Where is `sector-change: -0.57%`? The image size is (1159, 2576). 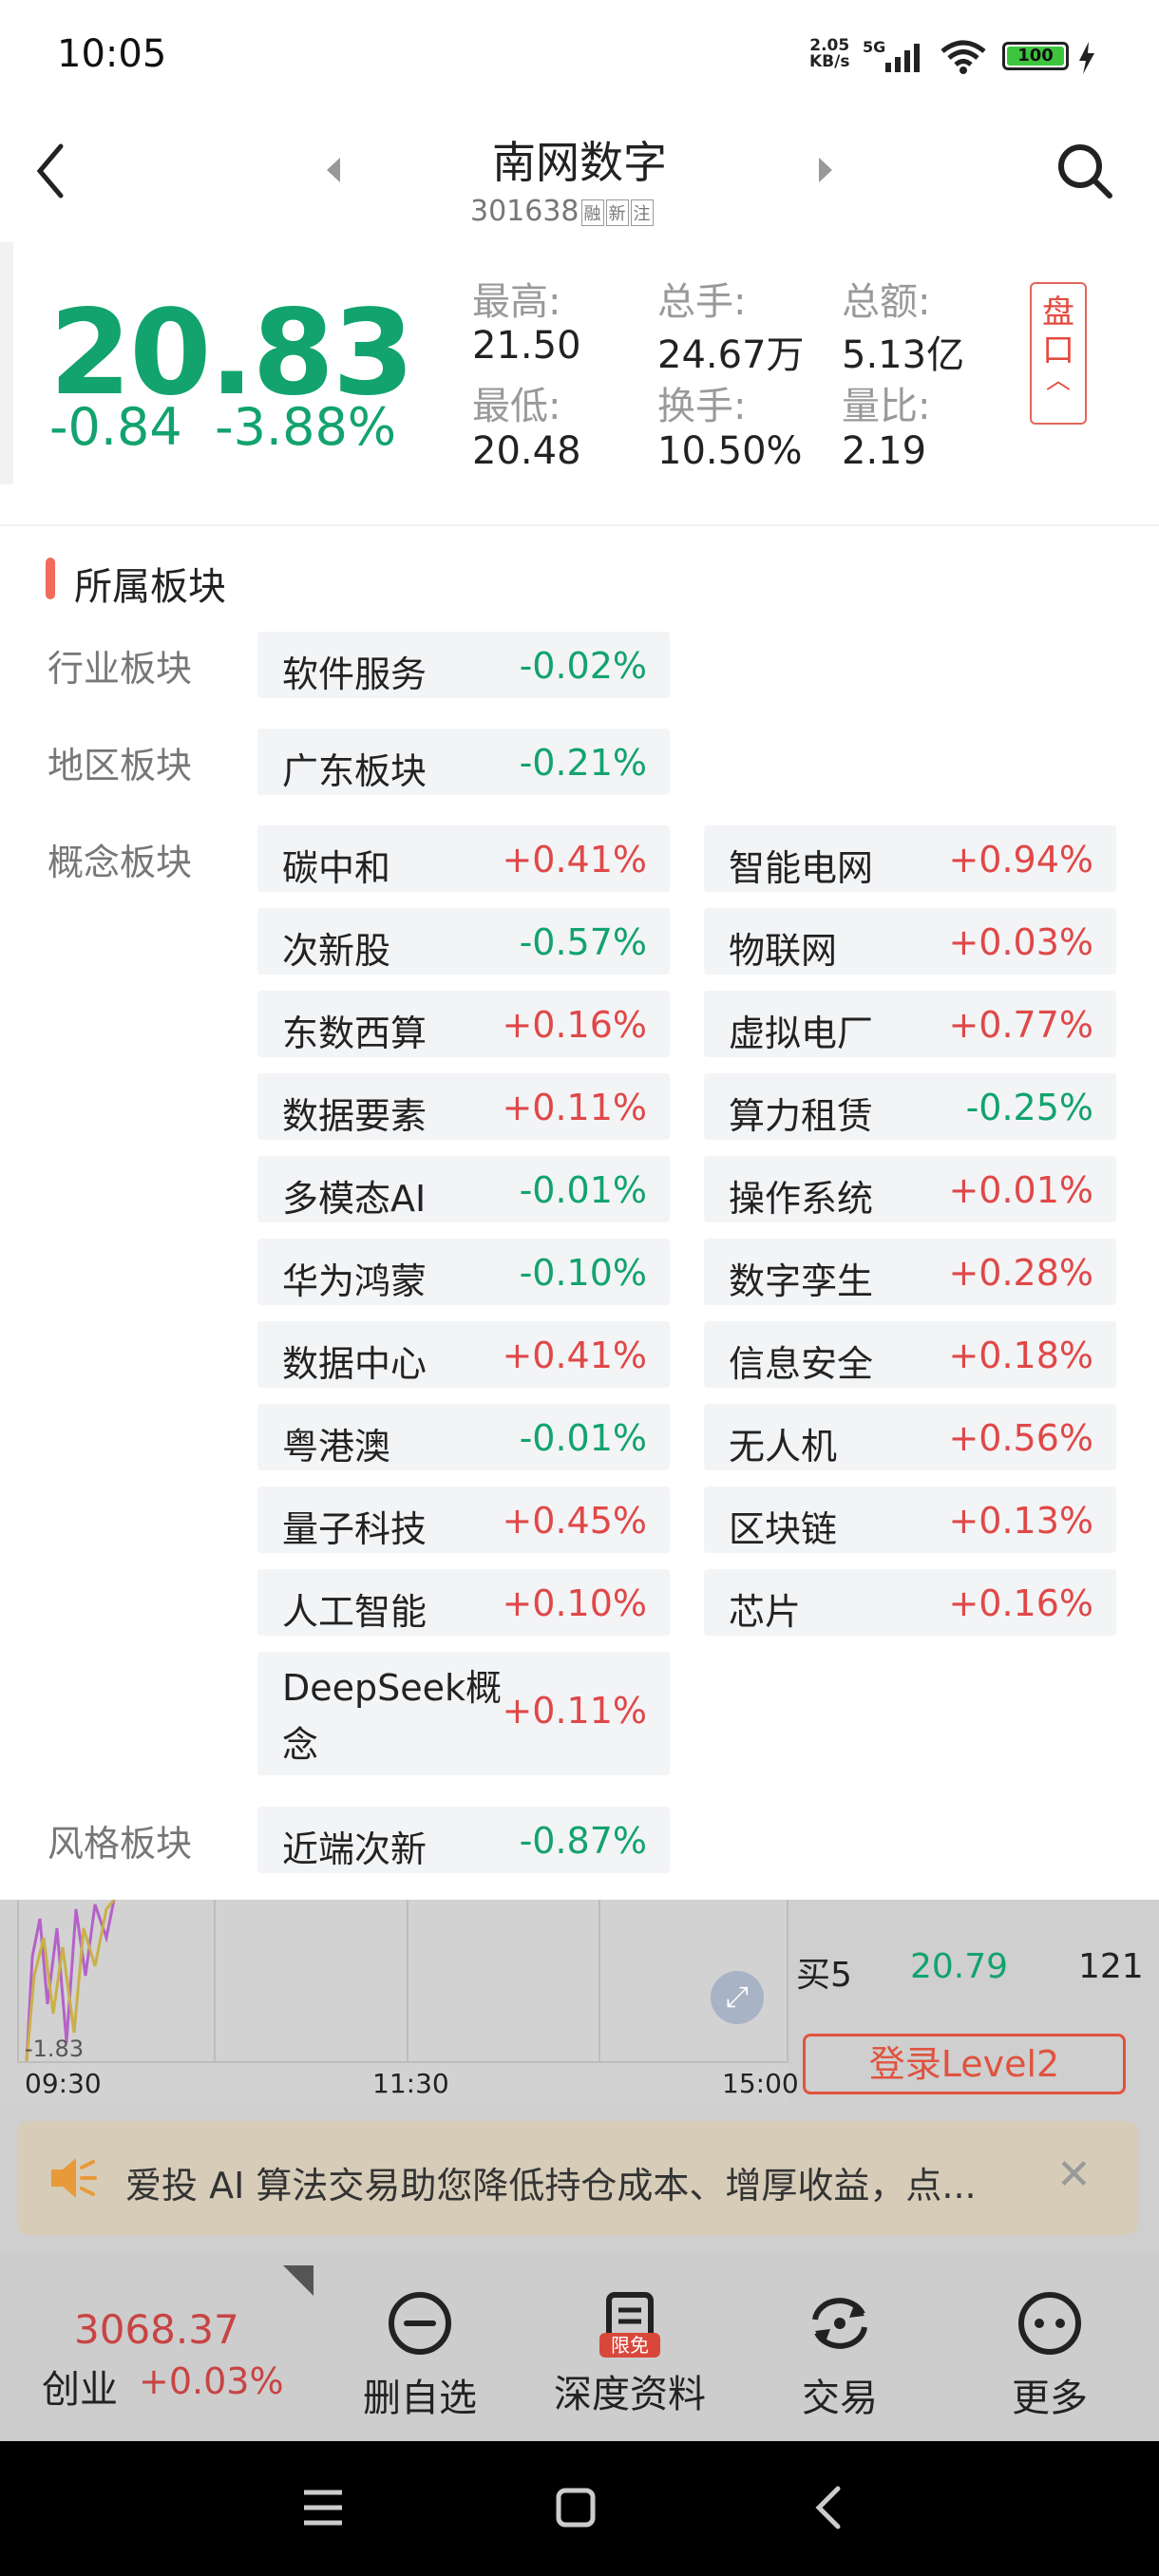 sector-change: -0.57% is located at coordinates (583, 942).